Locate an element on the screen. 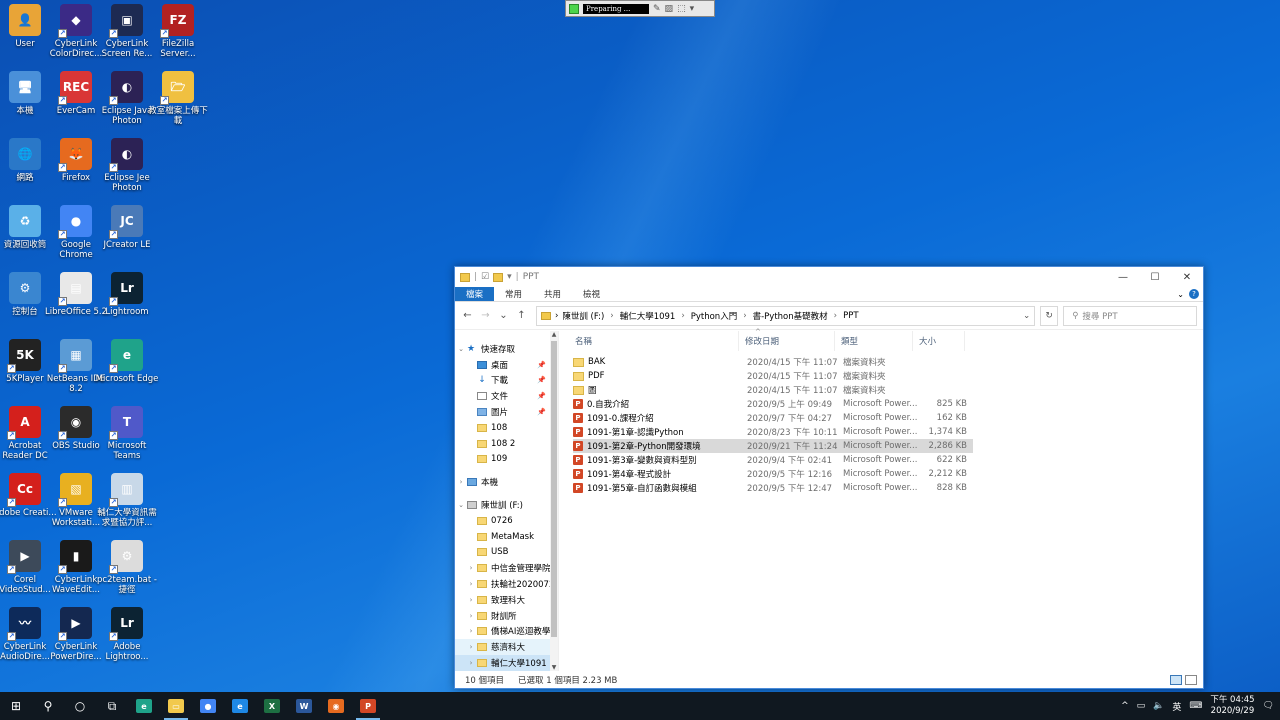 This screenshot has width=1280, height=720. tray-chevron-icon: ^ is located at coordinates (1125, 706).